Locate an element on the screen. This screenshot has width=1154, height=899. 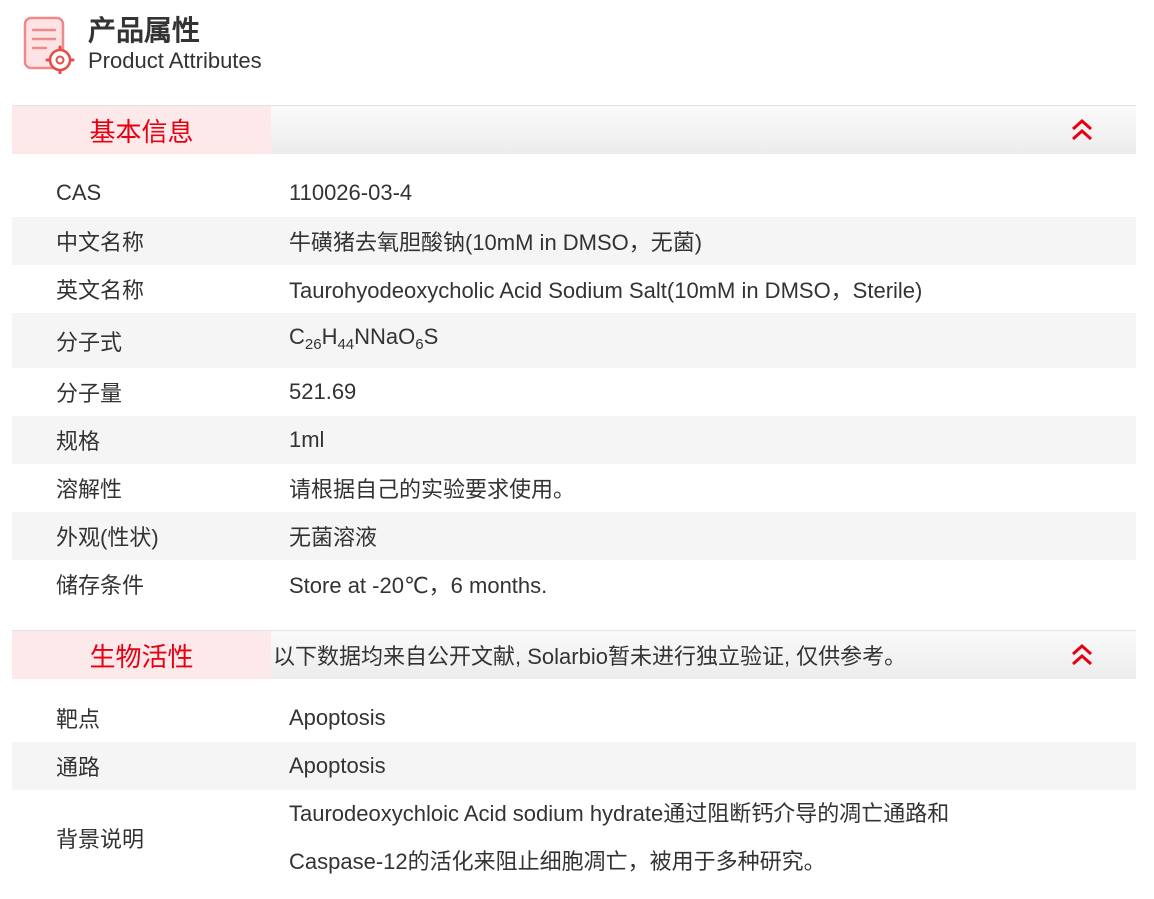
table-row: 外观(性状) 无菌溶液 is located at coordinates (574, 536).